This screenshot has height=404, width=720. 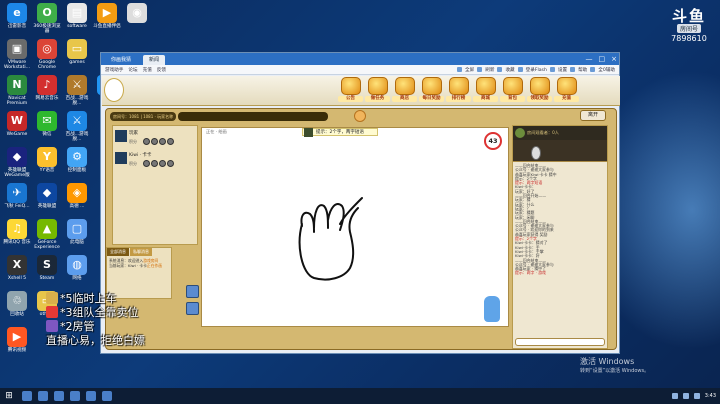 What do you see at coordinates (77, 160) in the screenshot?
I see `desktop-icon: ⚙ 控制面板` at bounding box center [77, 160].